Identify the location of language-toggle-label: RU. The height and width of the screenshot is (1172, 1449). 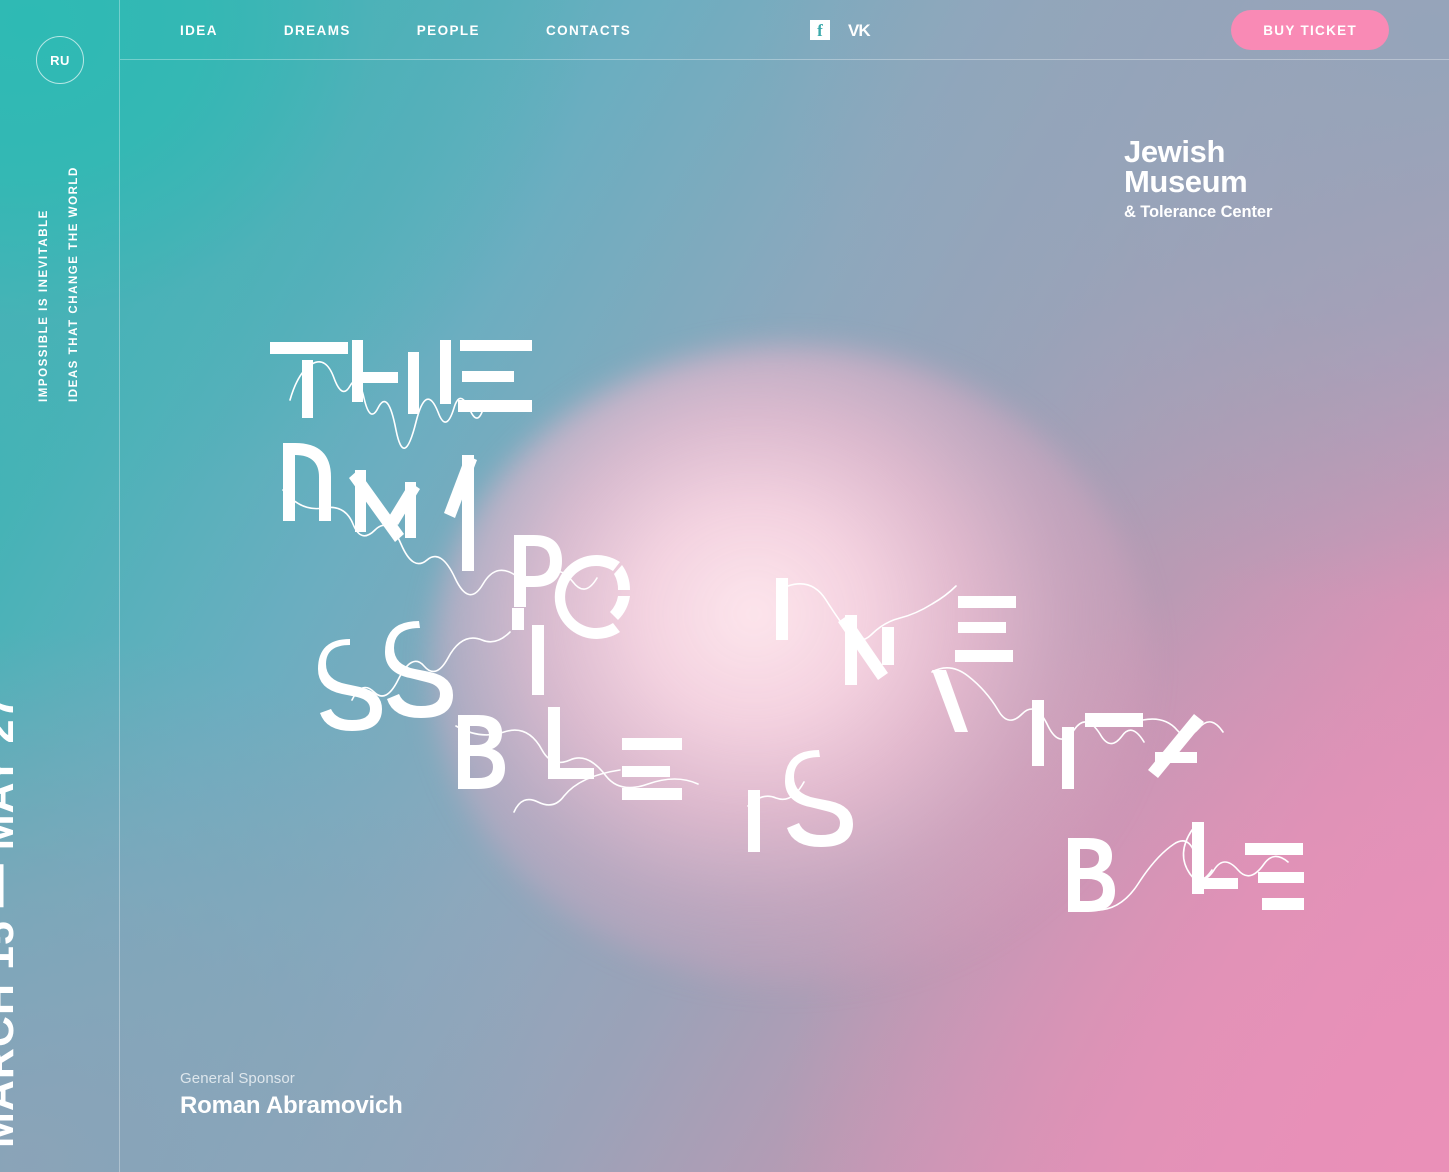
(60, 60).